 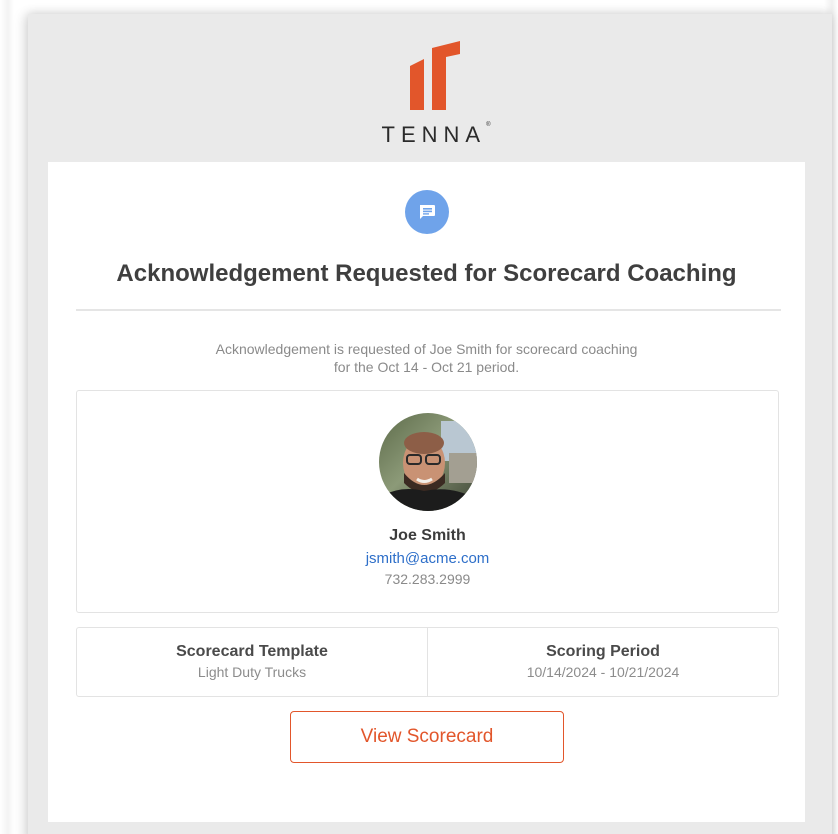 I want to click on title-divider, so click(x=428, y=310).